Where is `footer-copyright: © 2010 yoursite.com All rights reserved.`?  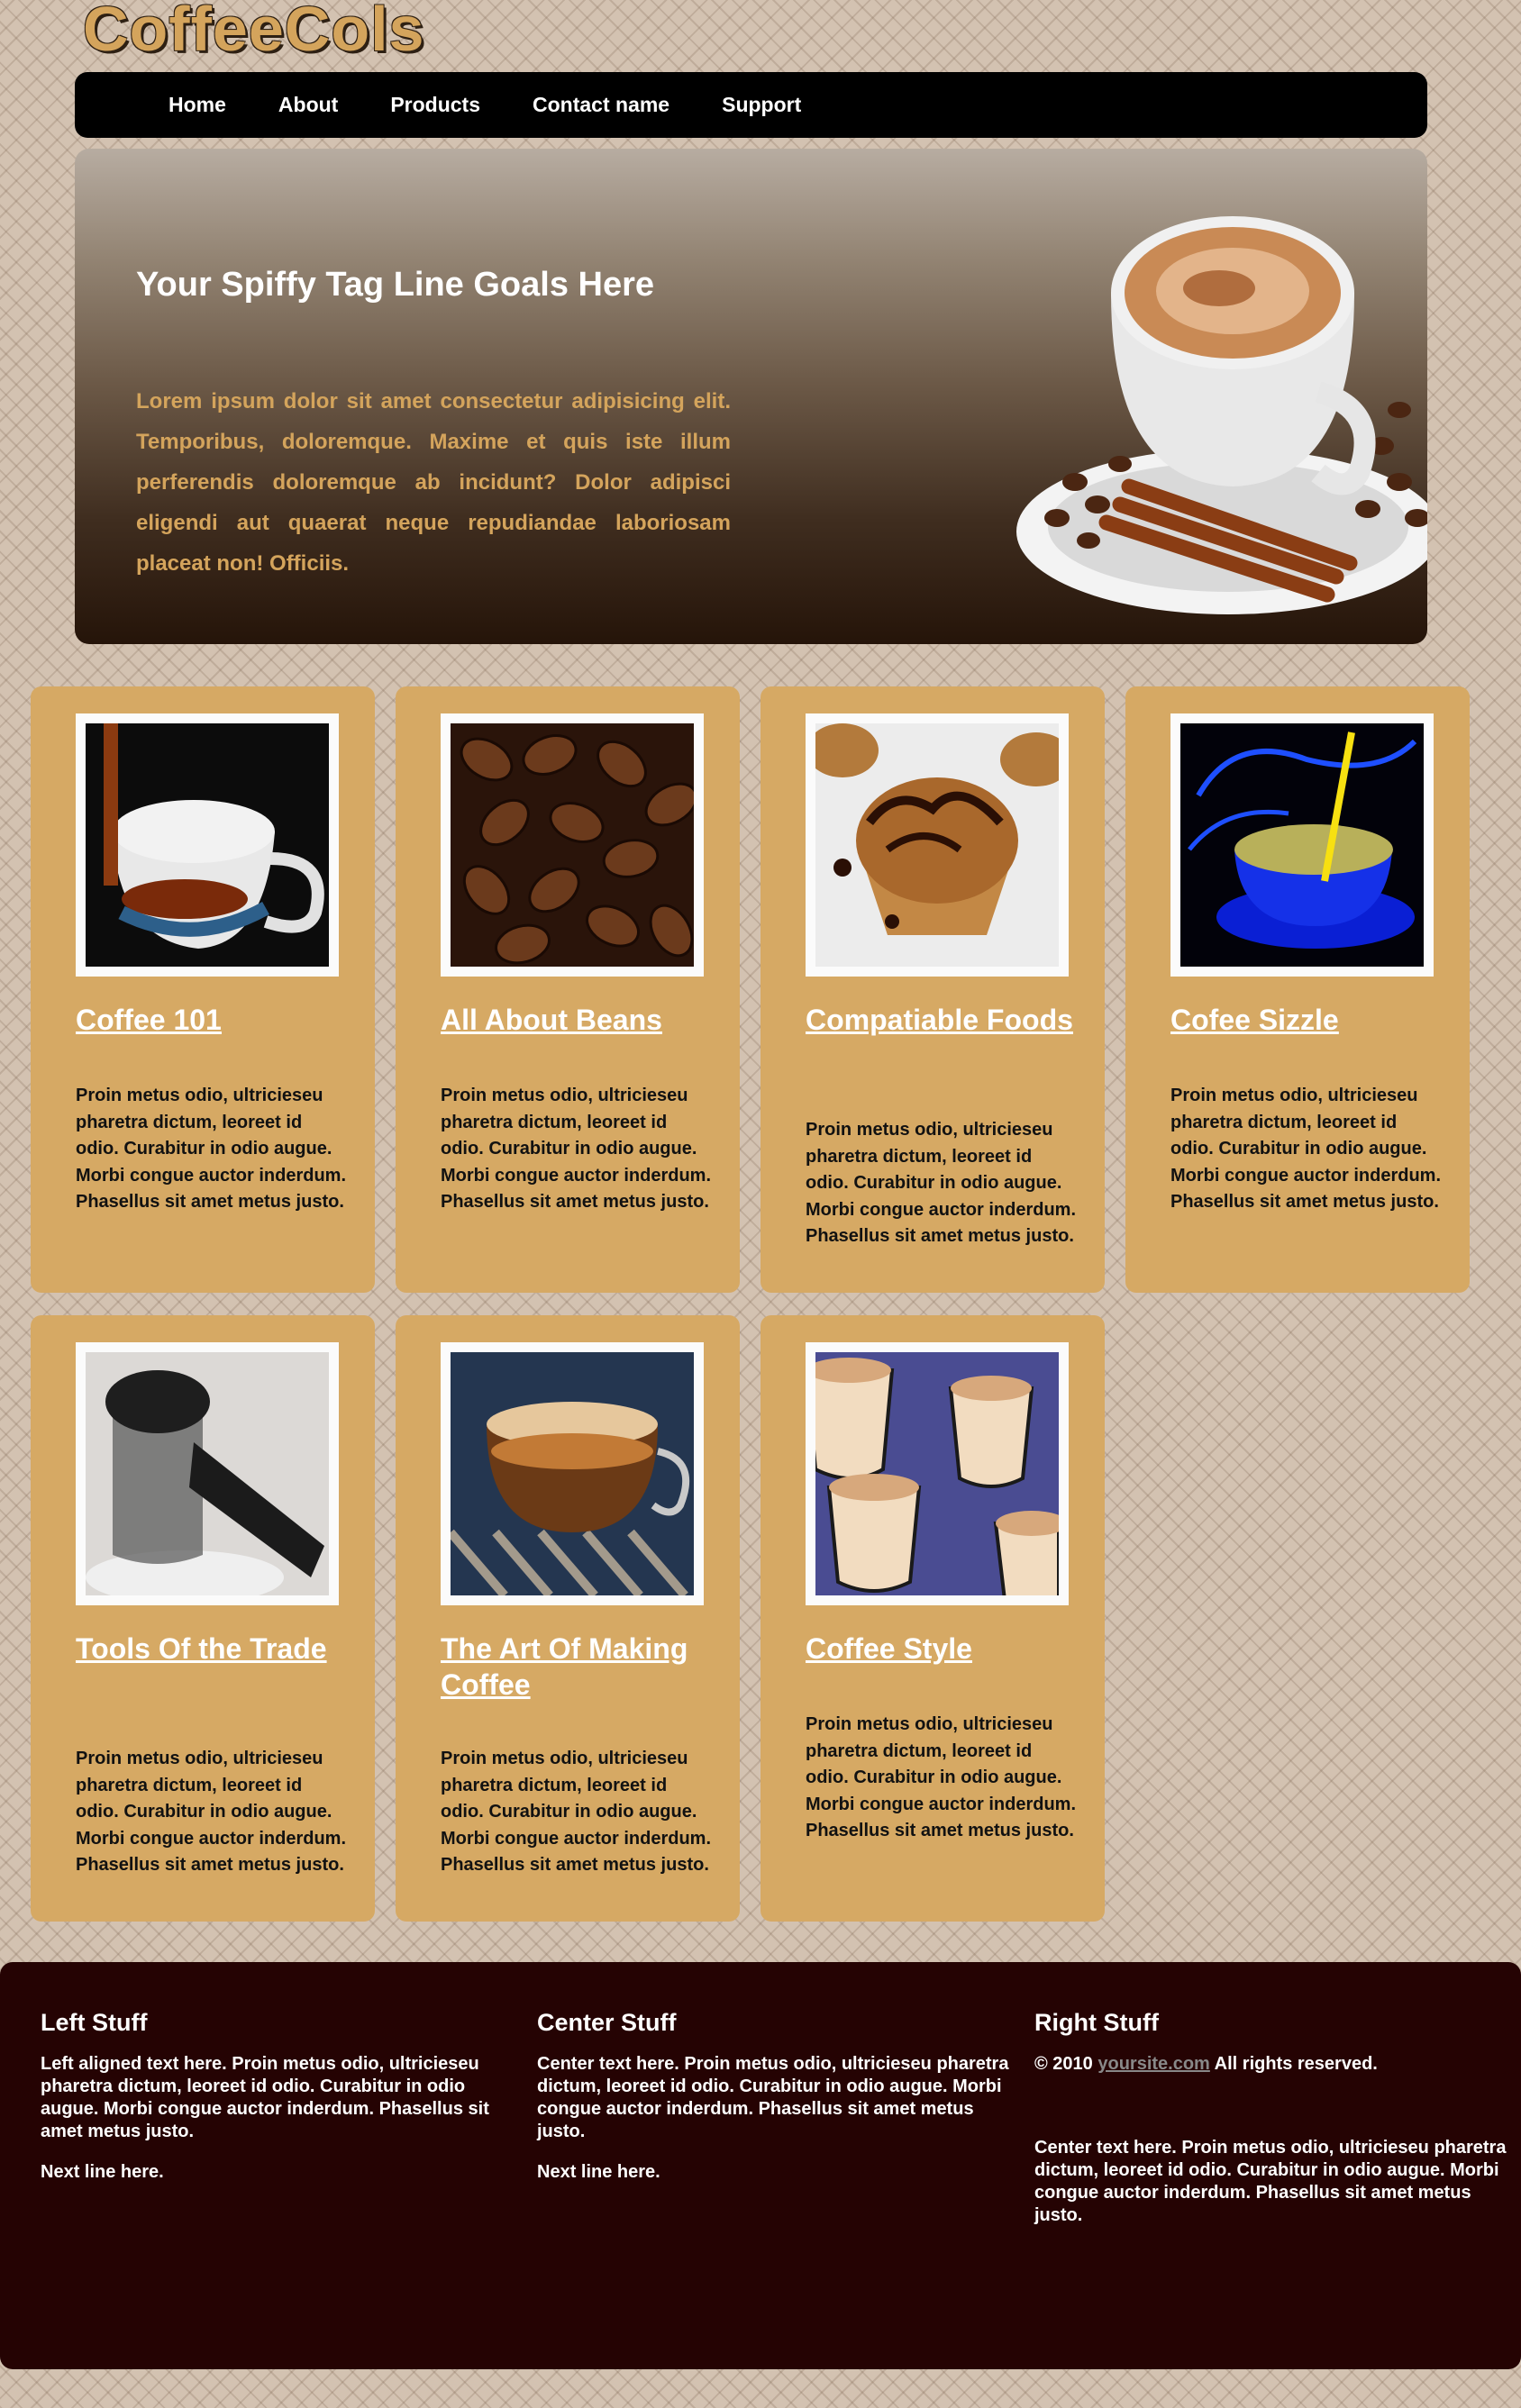
footer-copyright: © 2010 yoursite.com All rights reserved. is located at coordinates (1273, 2065).